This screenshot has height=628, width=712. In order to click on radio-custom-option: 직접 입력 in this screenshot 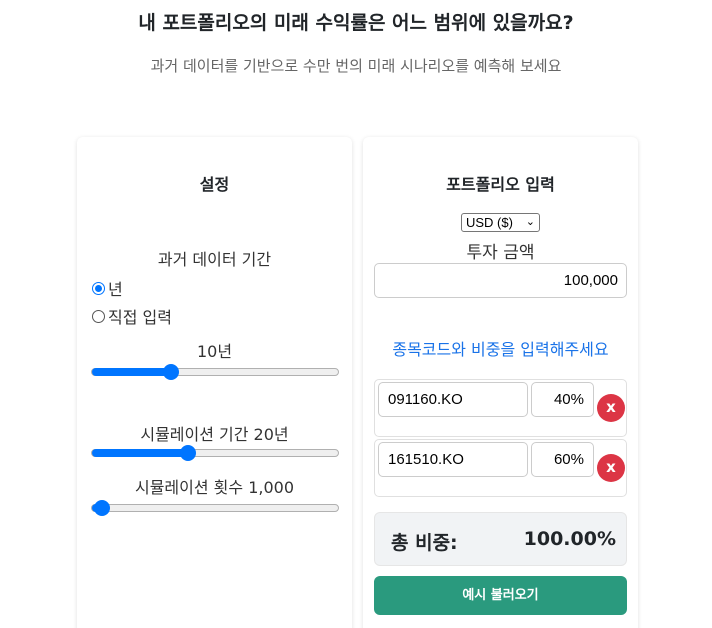, I will do `click(132, 316)`.